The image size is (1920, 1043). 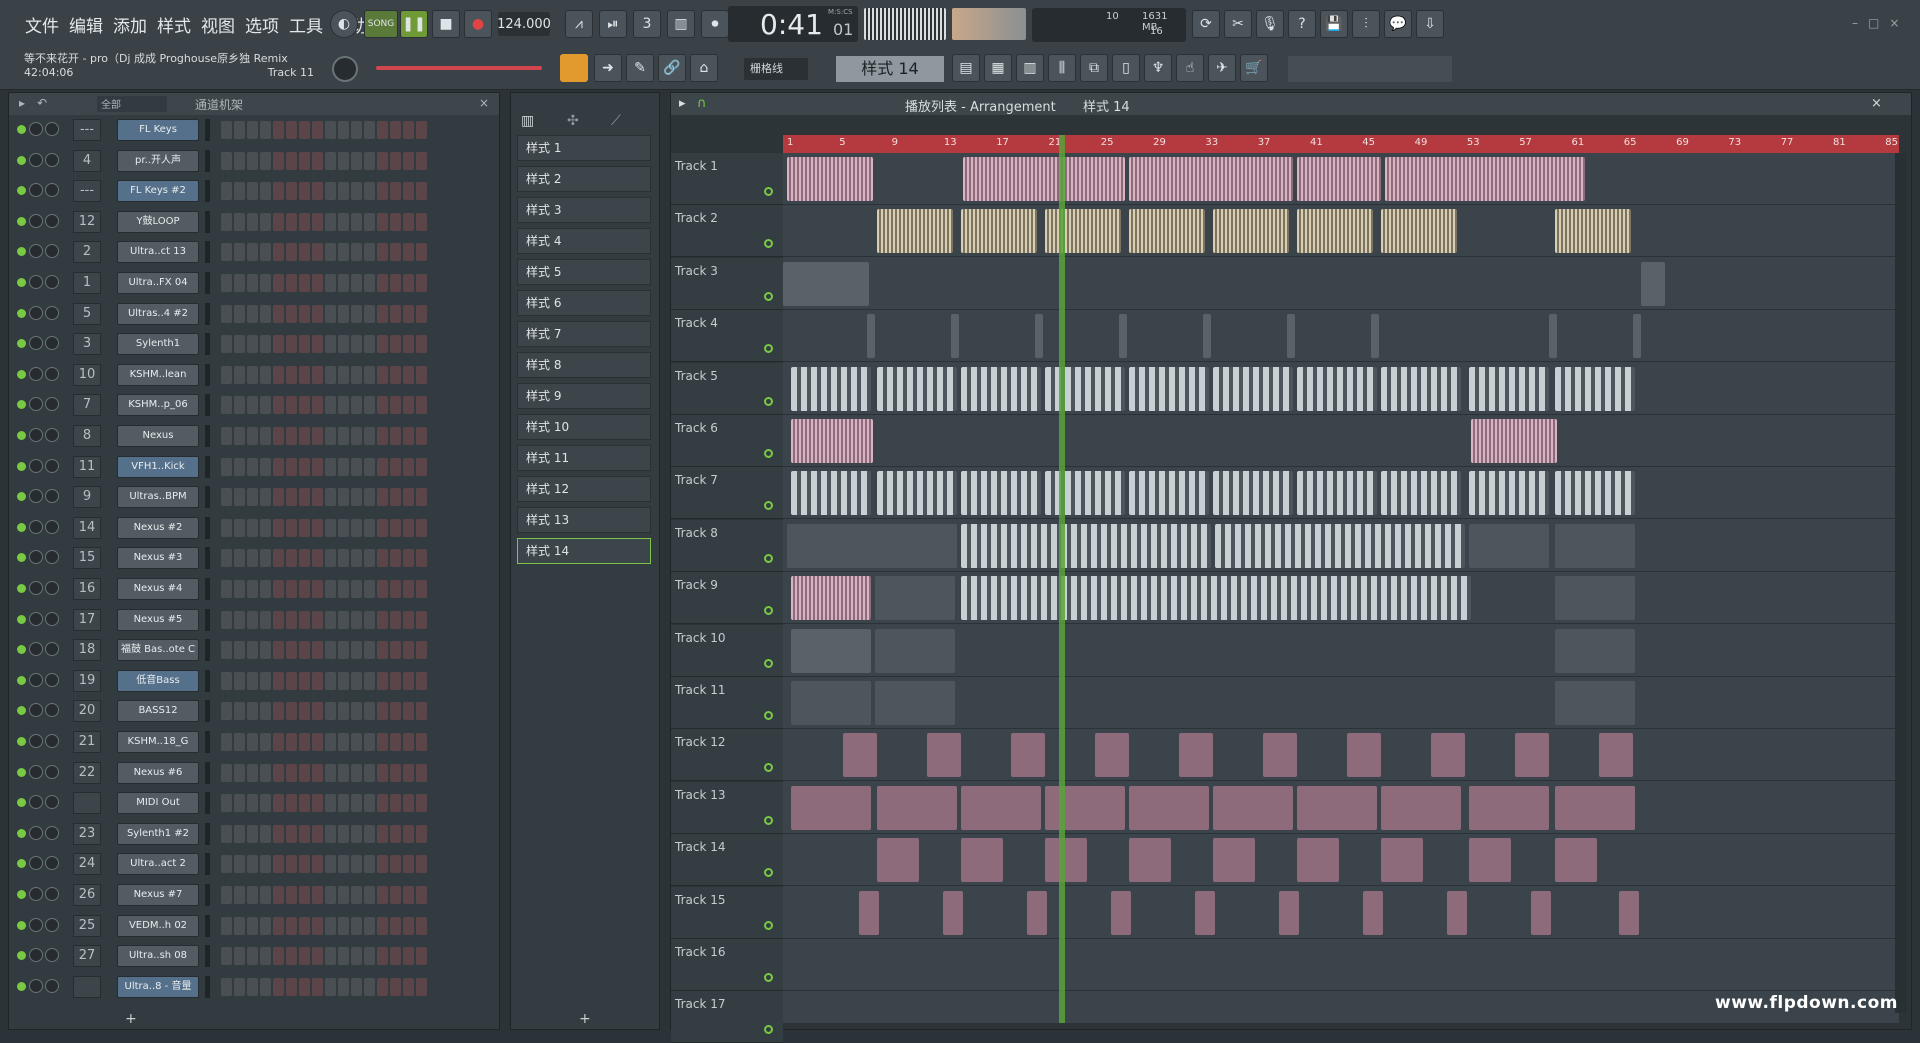 What do you see at coordinates (1430, 24) in the screenshot?
I see `download-icon: ⇩` at bounding box center [1430, 24].